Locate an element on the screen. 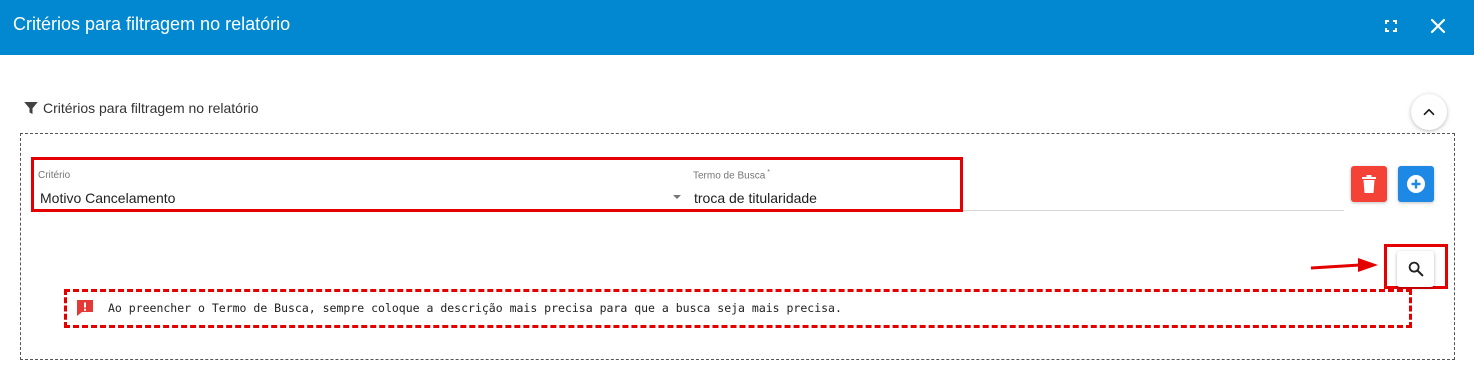  alert-message-icon is located at coordinates (85, 308).